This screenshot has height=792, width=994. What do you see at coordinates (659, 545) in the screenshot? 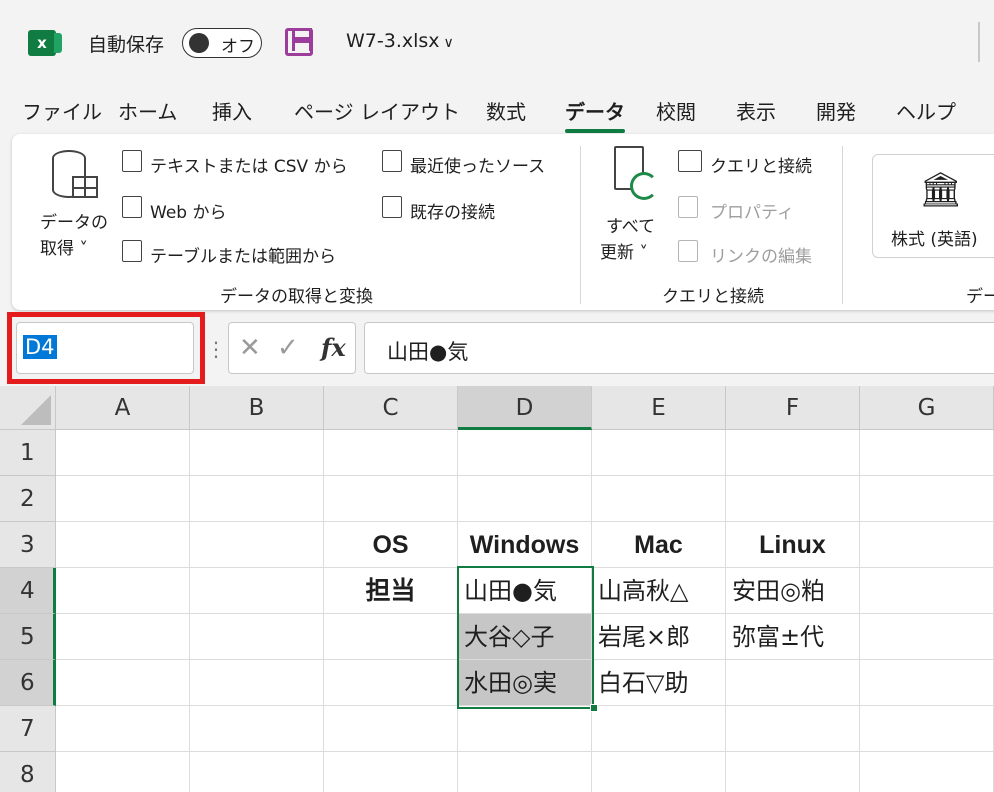
I see `cell-e3: Mac` at bounding box center [659, 545].